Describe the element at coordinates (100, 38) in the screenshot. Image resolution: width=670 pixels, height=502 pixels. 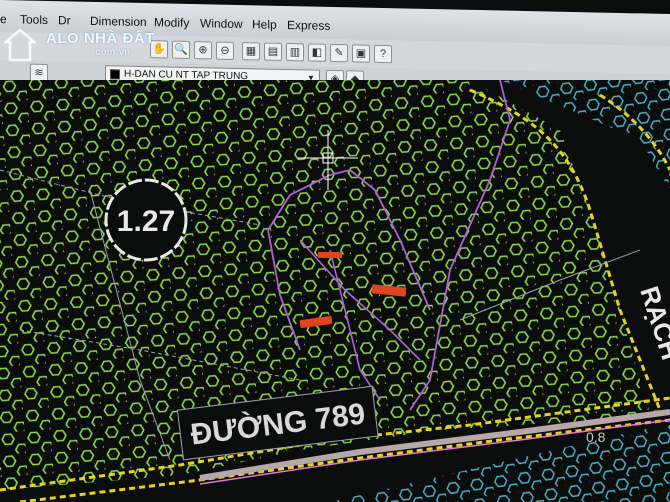
I see `watermark-brand: ALO NHÀ ĐẤT` at that location.